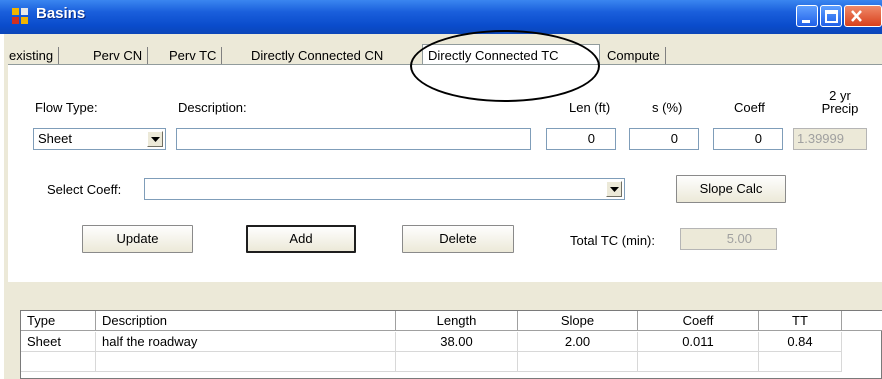 This screenshot has width=882, height=379. I want to click on cell-length: 38.00, so click(457, 342).